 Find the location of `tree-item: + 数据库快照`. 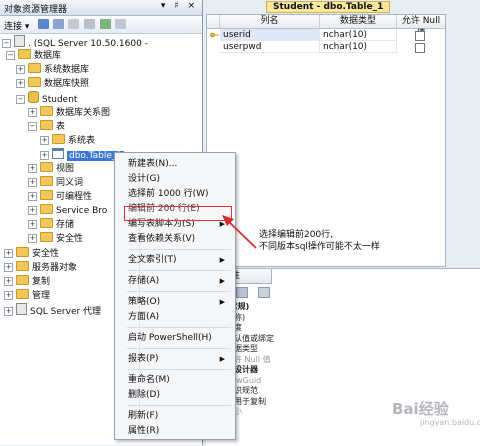

tree-item: + 数据库快照 is located at coordinates (52, 84).